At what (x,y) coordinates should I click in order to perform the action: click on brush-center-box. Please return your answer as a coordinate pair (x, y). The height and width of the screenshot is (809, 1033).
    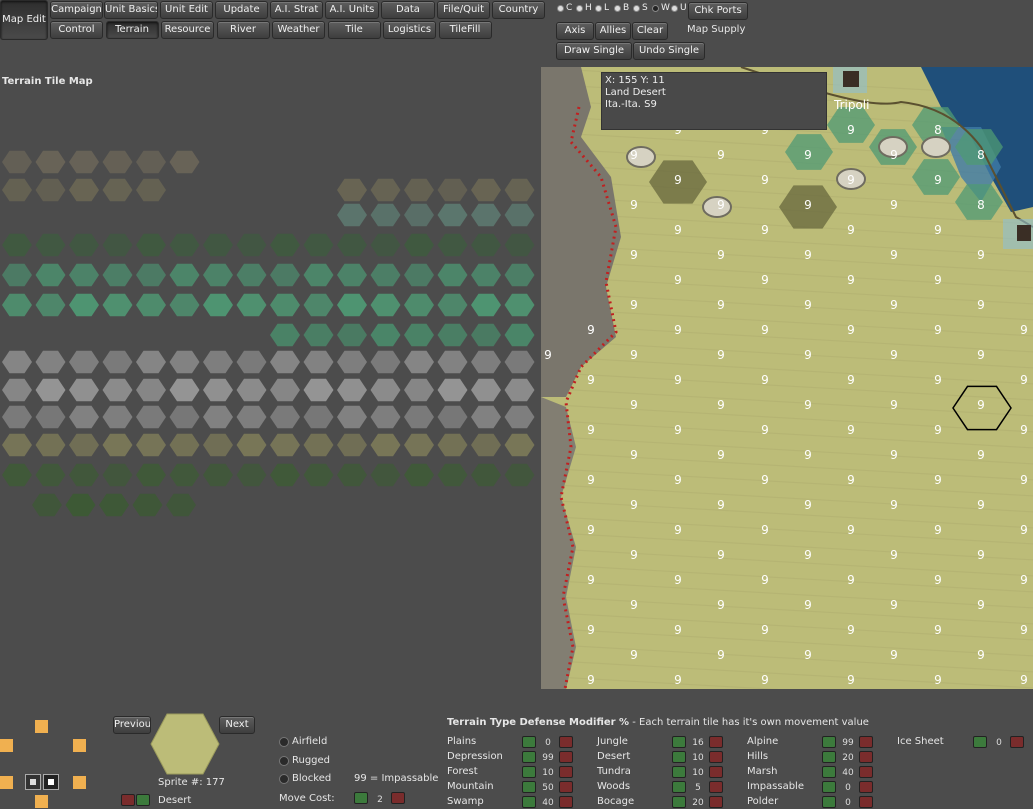
    Looking at the image, I should click on (51, 782).